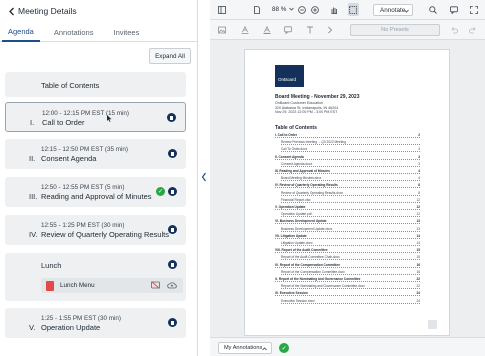  Describe the element at coordinates (112, 285) in the screenshot. I see `attachment-lunch-menu: Lunch Menu` at that location.